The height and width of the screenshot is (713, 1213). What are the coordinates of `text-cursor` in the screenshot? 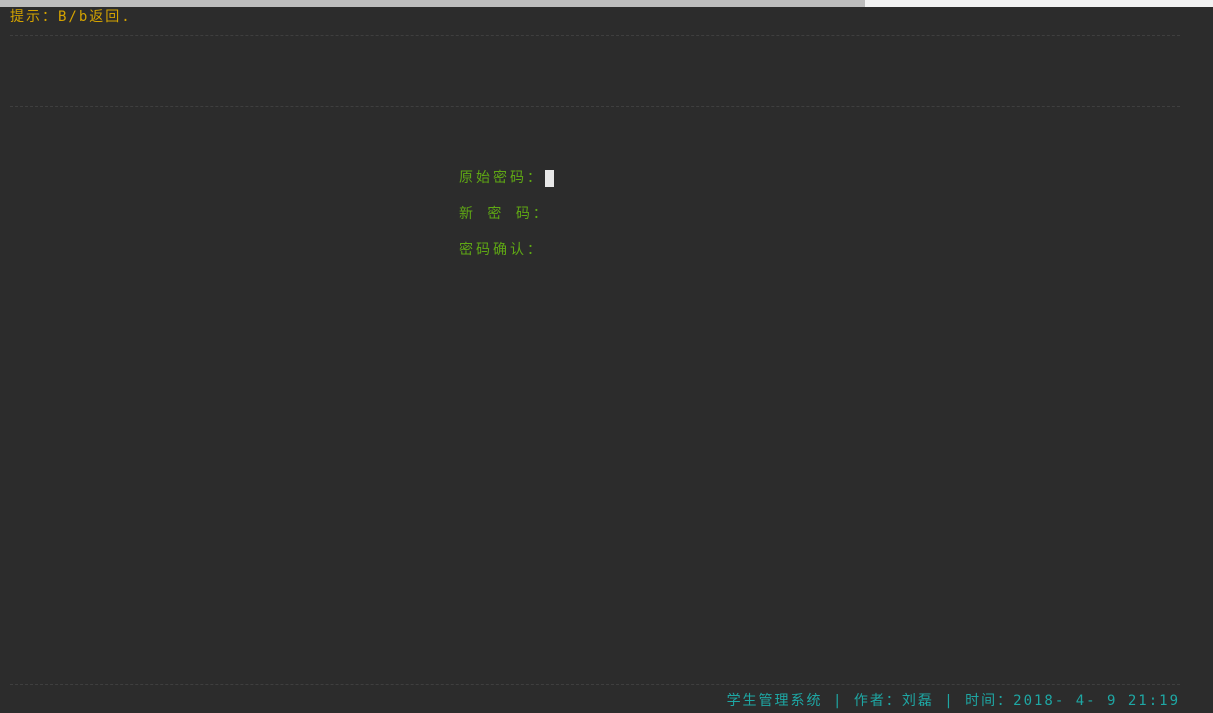 It's located at (549, 178).